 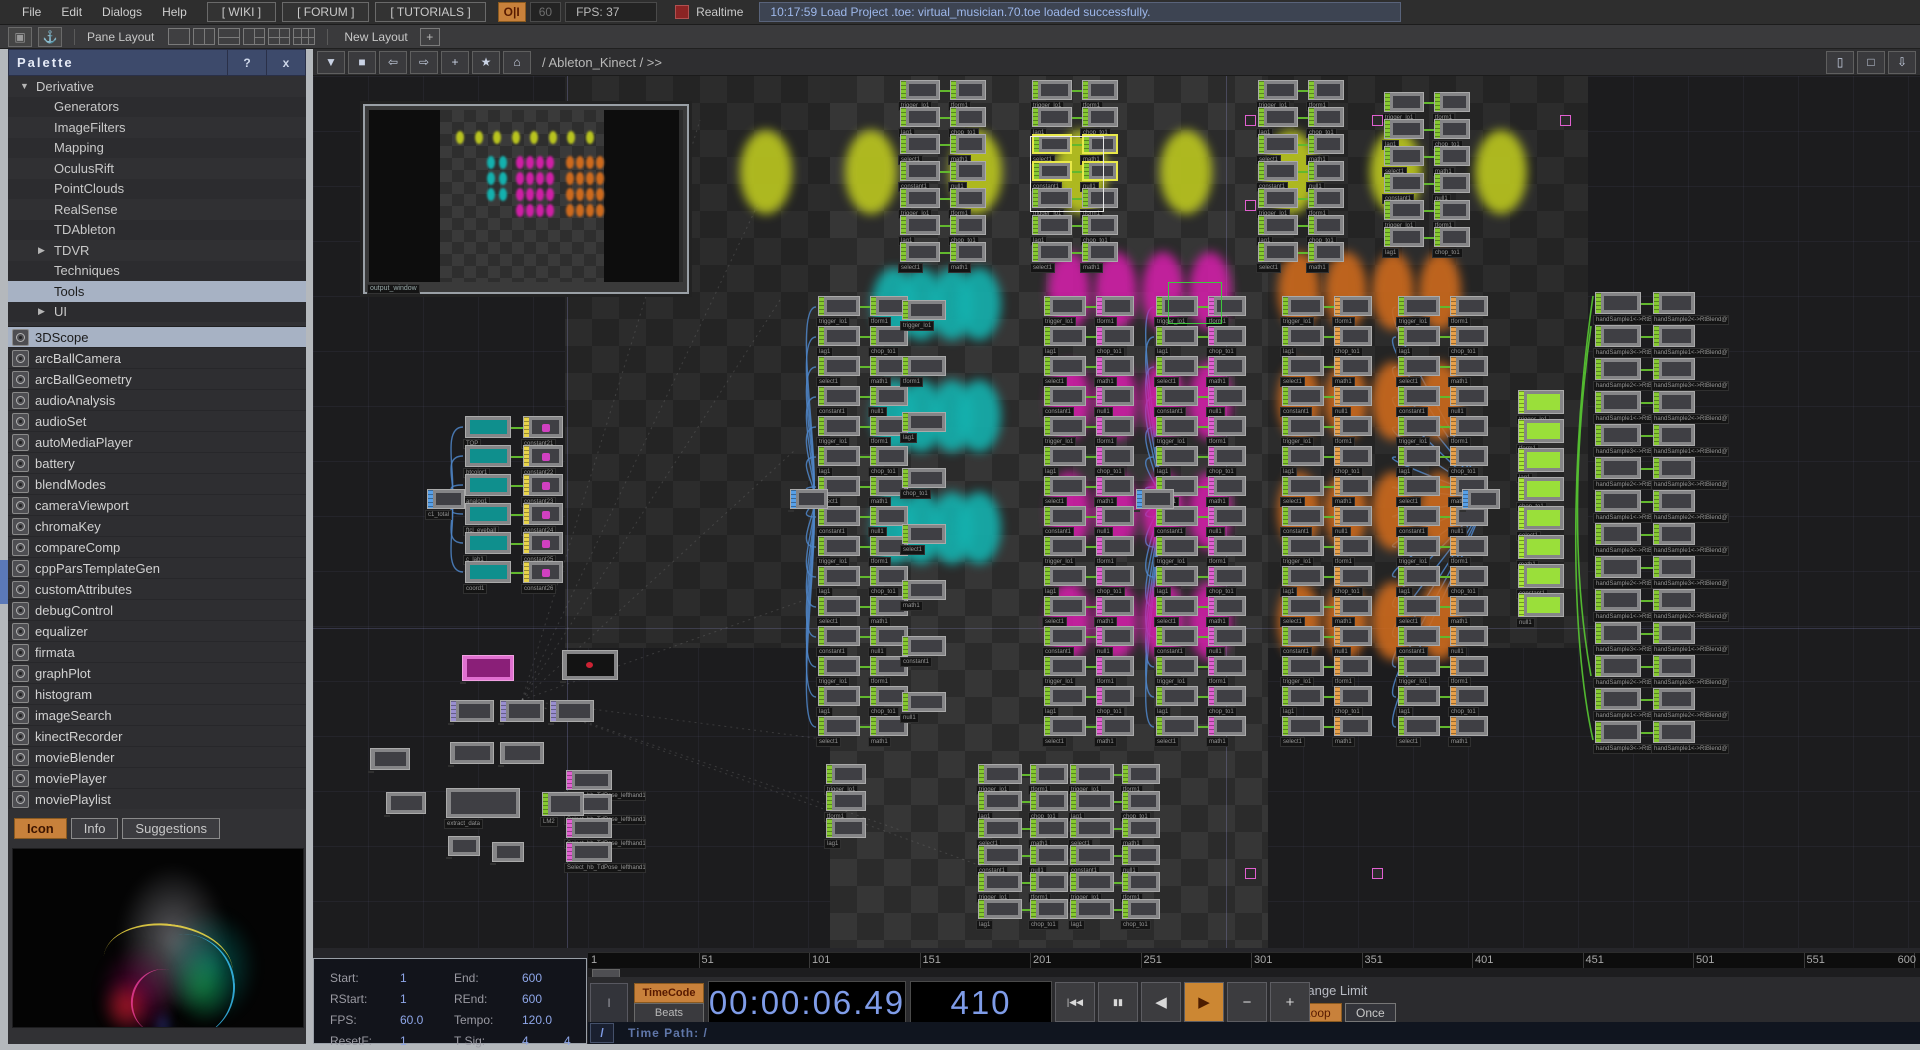 I want to click on tab-suggestions: Suggestions, so click(x=171, y=828).